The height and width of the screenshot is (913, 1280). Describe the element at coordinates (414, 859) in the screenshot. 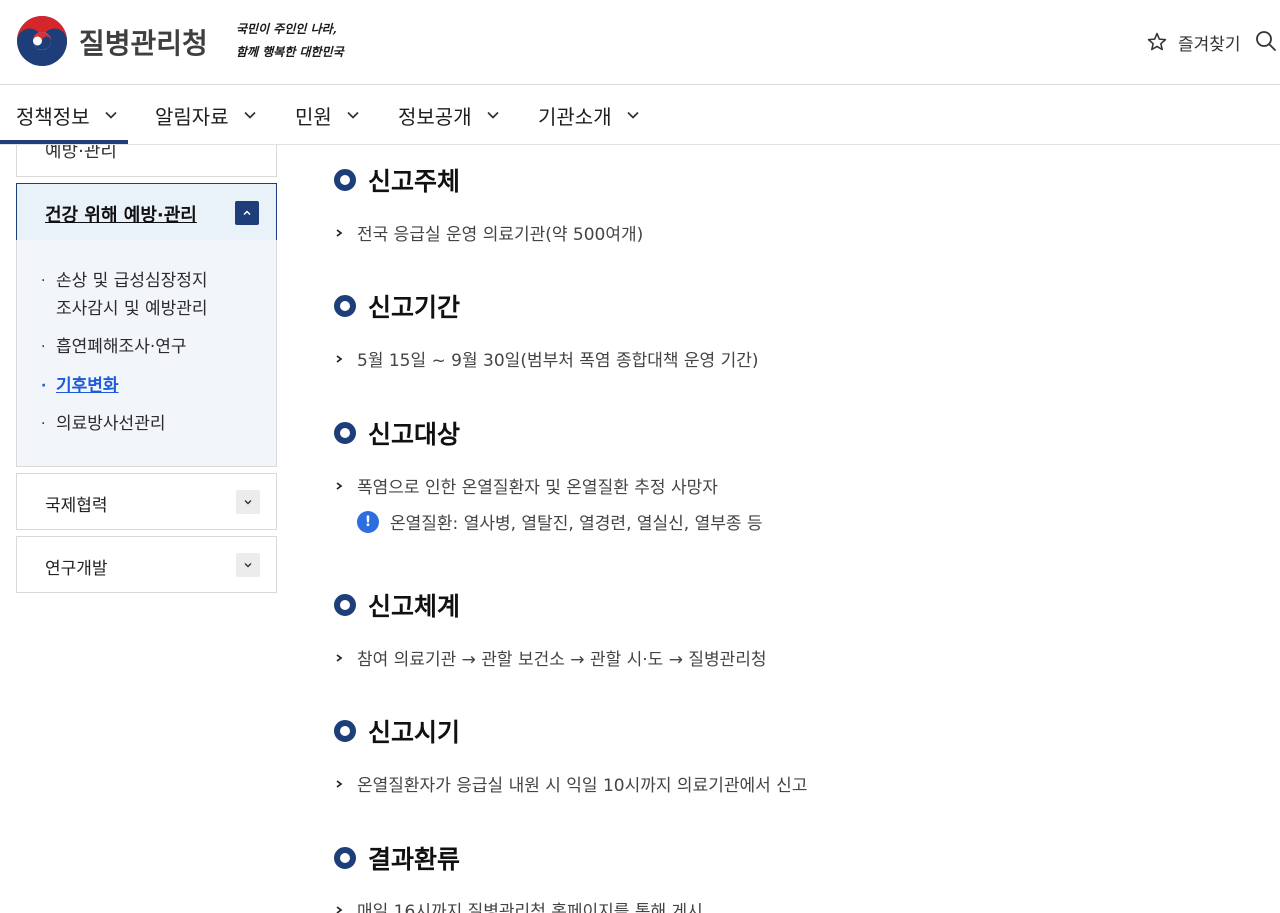

I see `section-title-text: 결과환류` at that location.